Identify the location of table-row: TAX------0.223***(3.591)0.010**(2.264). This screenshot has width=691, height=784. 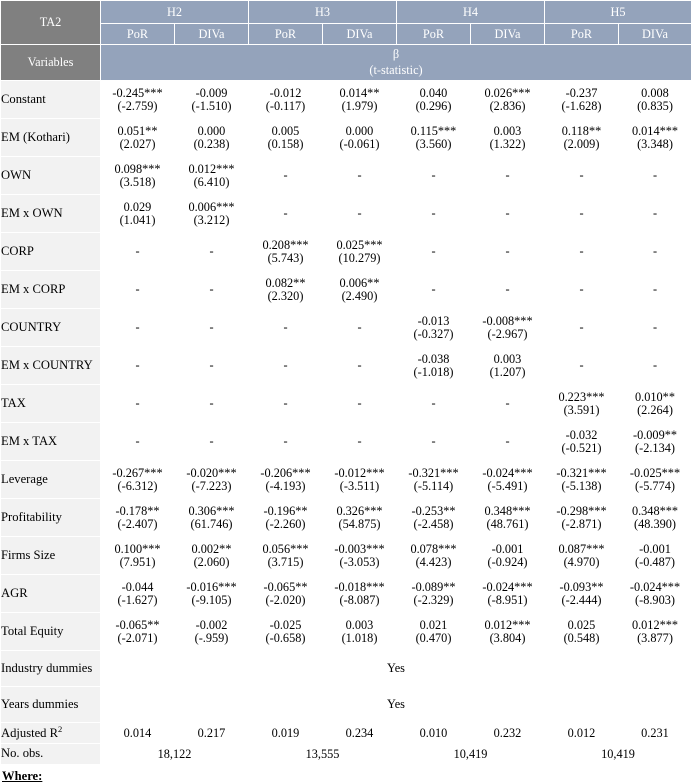
(346, 404).